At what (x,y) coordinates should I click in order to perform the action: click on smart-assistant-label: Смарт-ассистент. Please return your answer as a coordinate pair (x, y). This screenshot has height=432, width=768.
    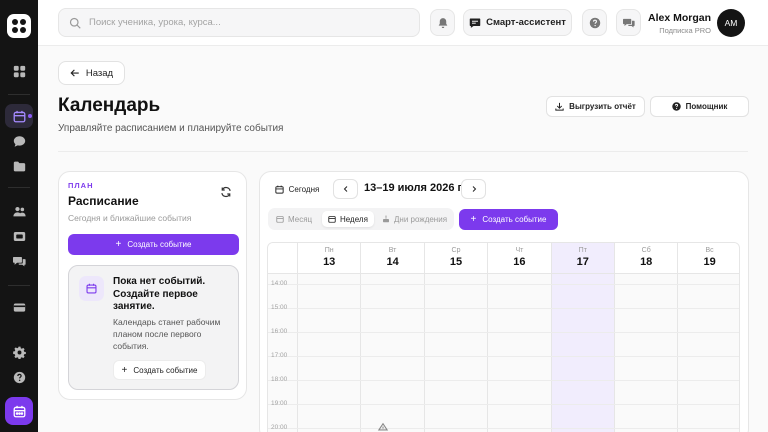
    Looking at the image, I should click on (526, 22).